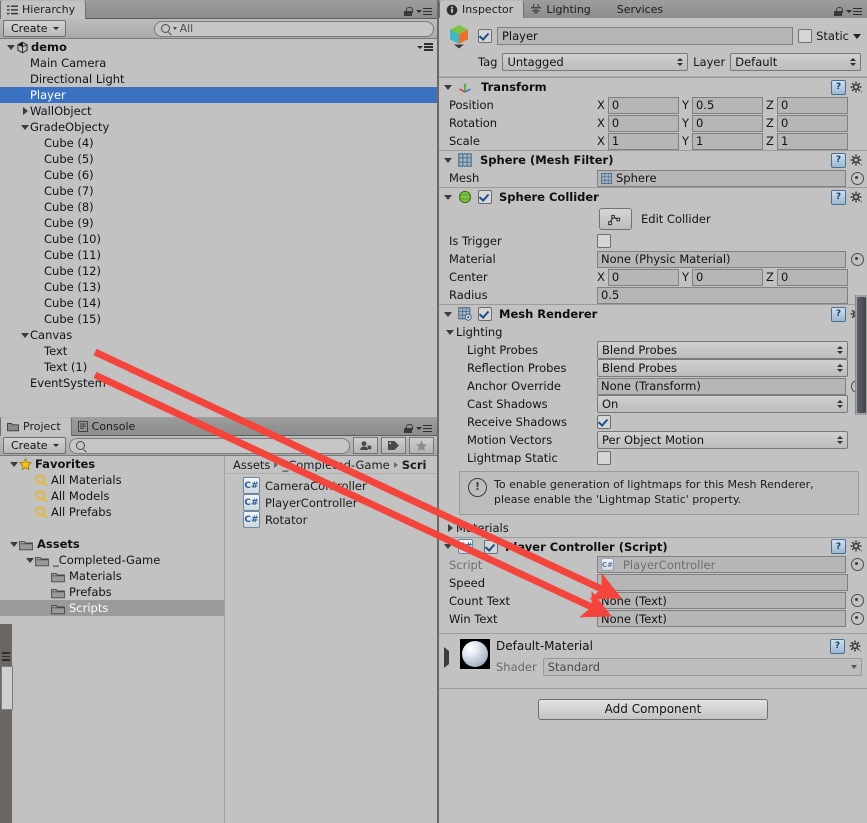 The height and width of the screenshot is (823, 867). Describe the element at coordinates (812, 141) in the screenshot. I see `transform-scale-z: 1` at that location.